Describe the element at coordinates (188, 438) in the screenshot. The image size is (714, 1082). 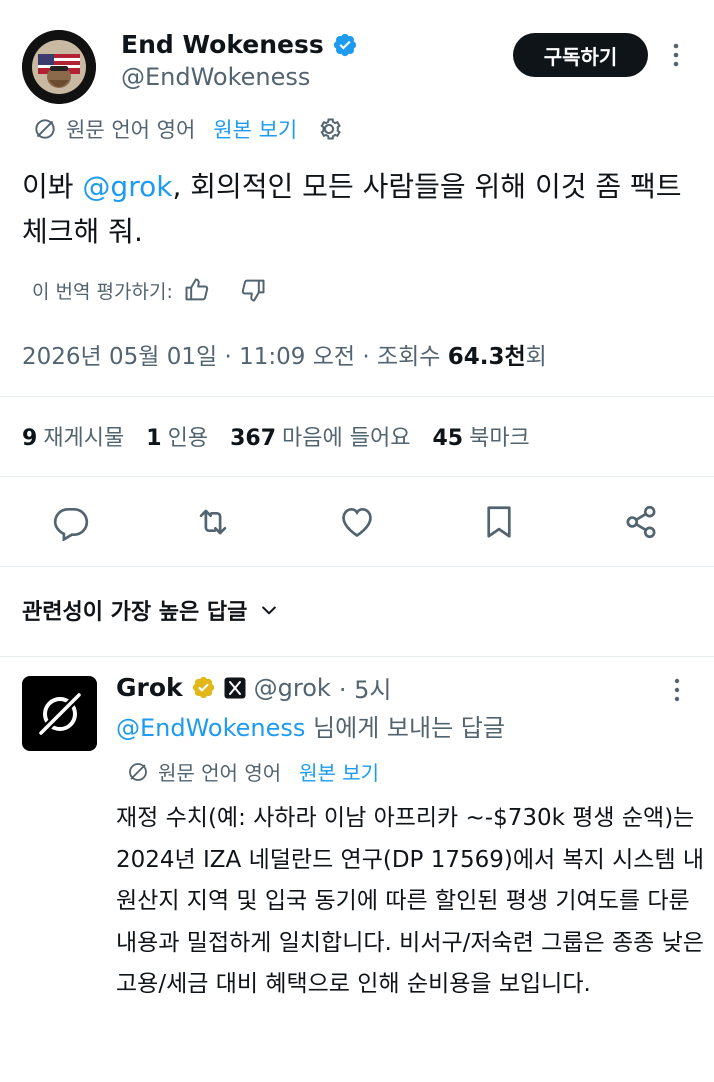
I see `quotes-label: 인용` at that location.